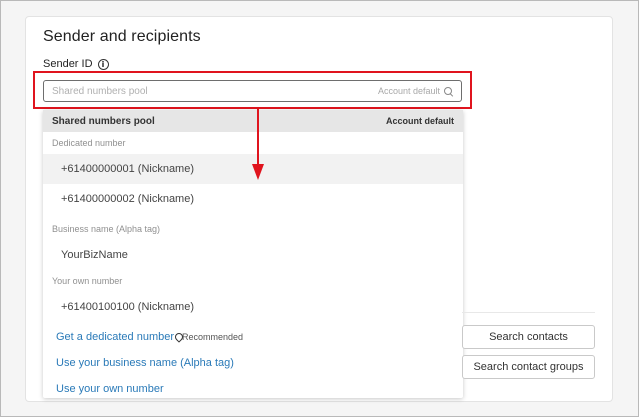 This screenshot has height=417, width=639. I want to click on recommended-badge: Recommended, so click(209, 337).